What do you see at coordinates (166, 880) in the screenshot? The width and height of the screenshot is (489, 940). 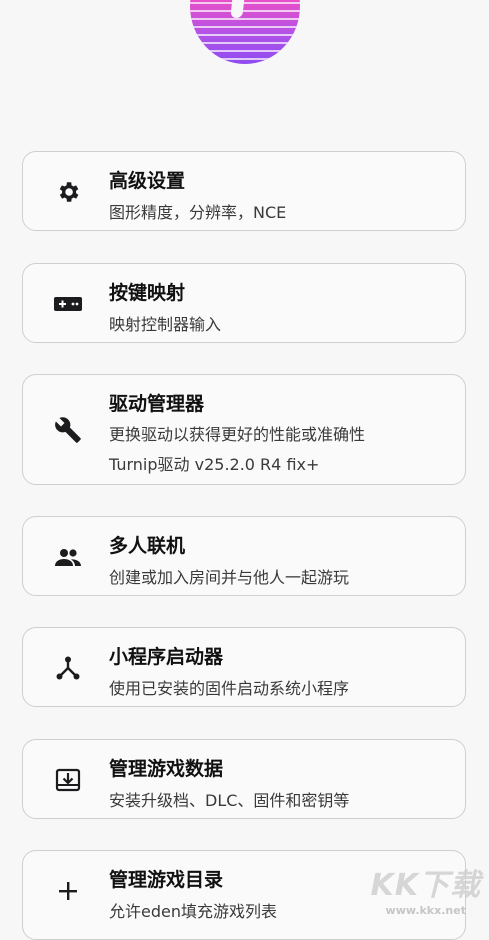 I see `card-title: 管理游戏目录` at bounding box center [166, 880].